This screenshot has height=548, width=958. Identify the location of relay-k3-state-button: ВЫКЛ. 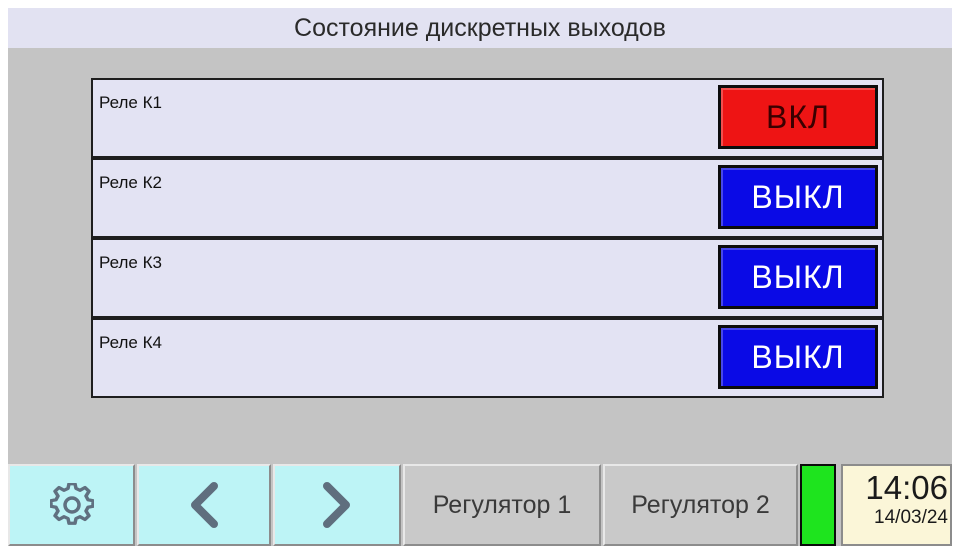
(798, 277).